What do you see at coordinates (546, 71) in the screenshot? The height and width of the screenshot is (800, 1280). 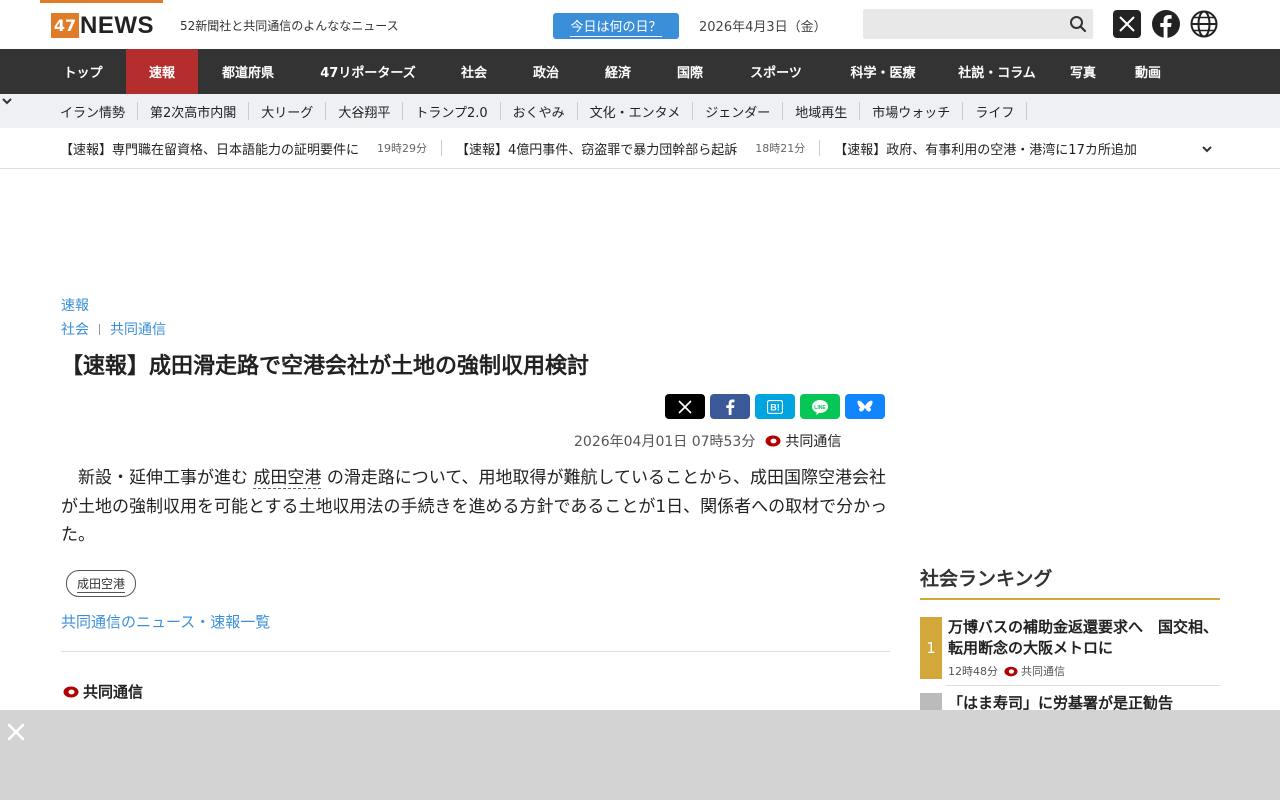 I see `nav-politics: 政治` at bounding box center [546, 71].